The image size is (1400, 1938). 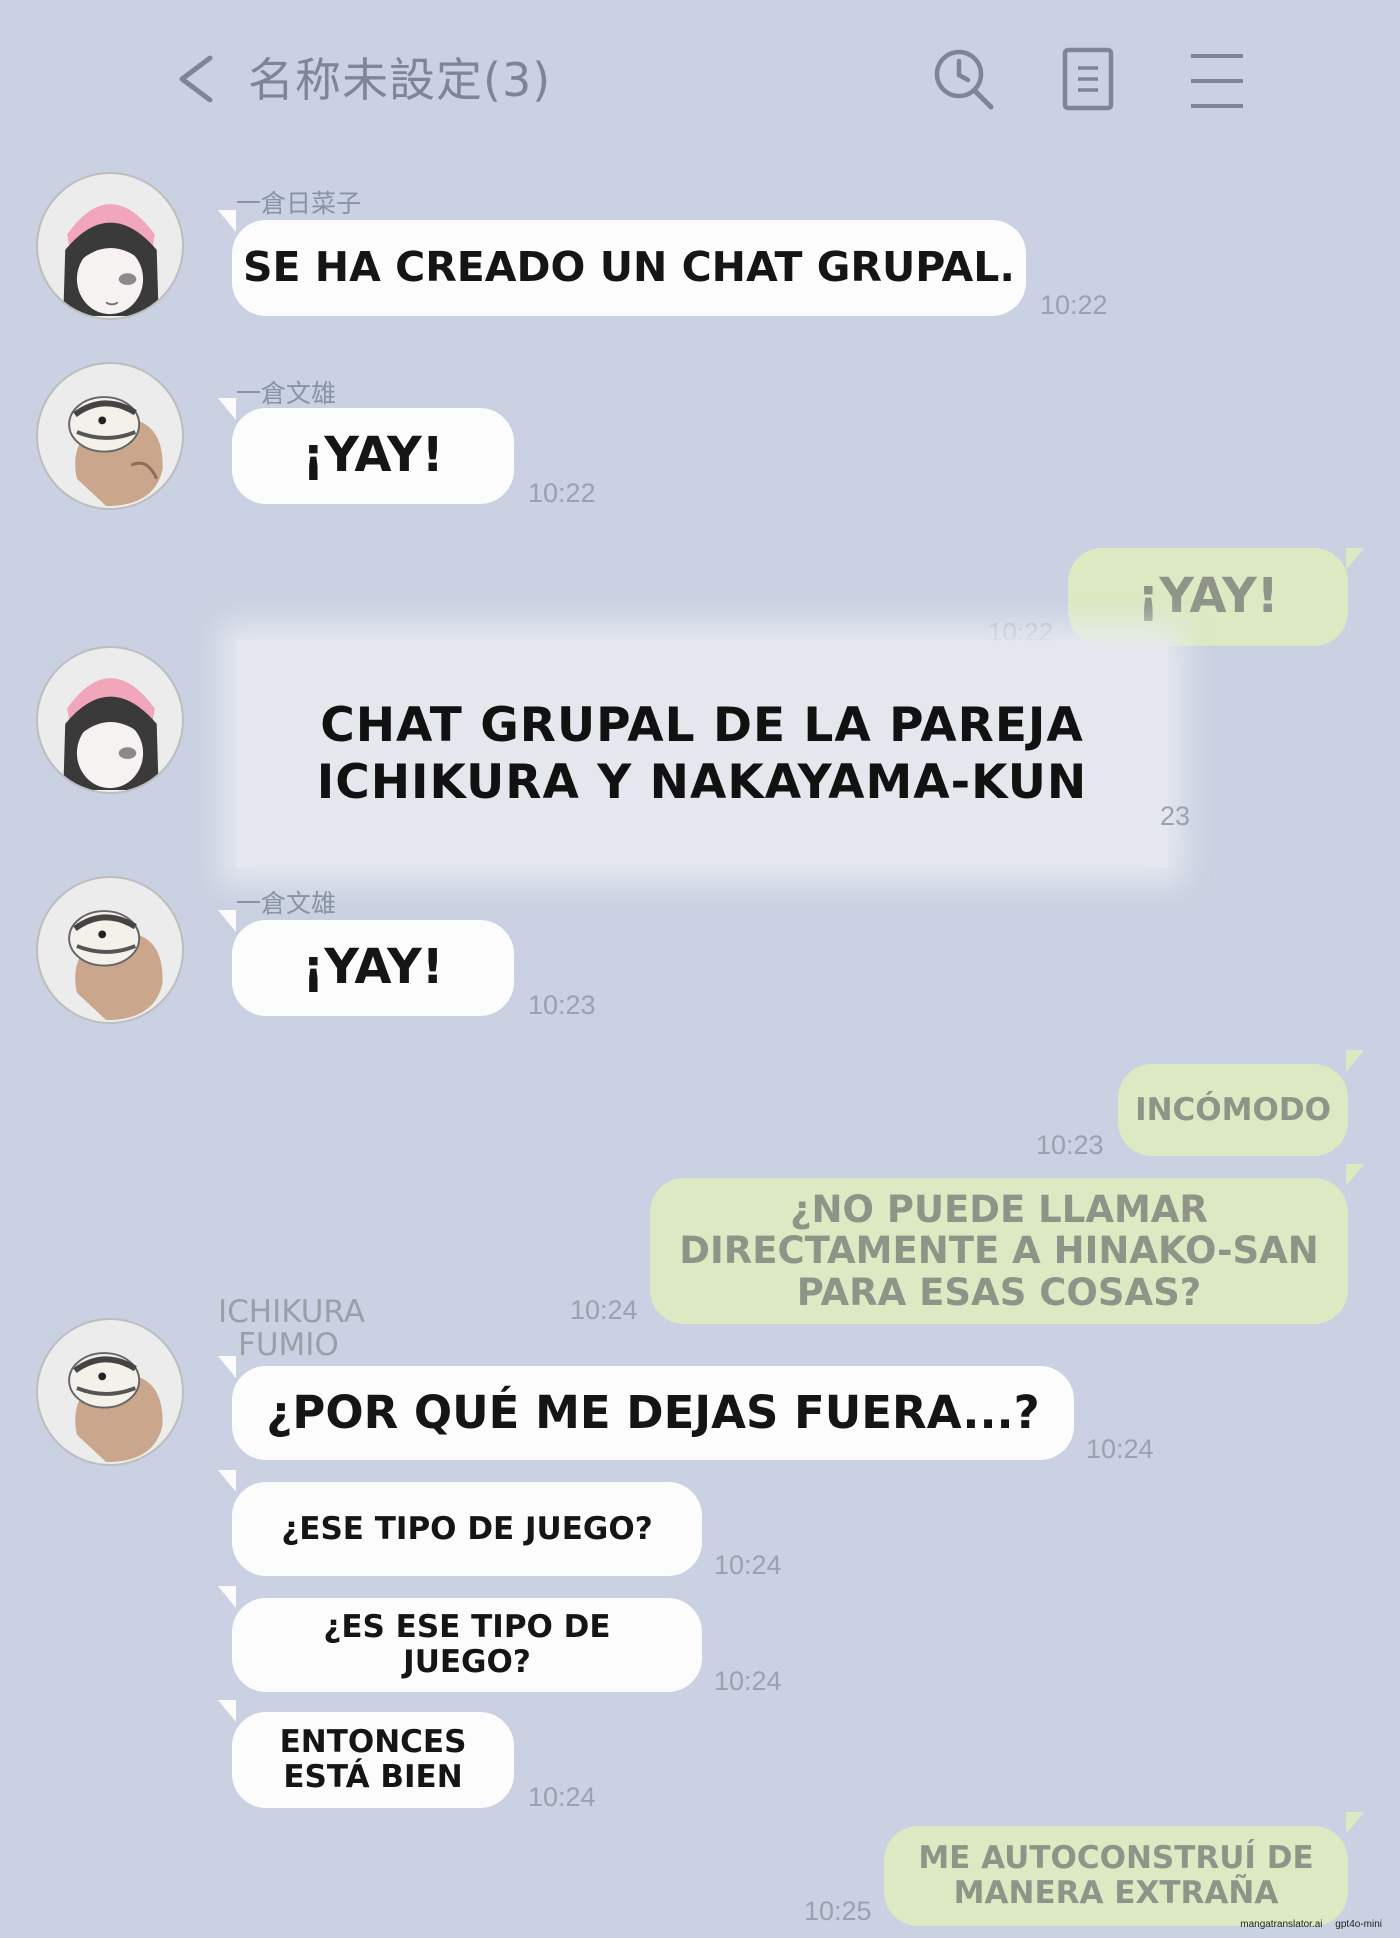 I want to click on watermark-text: gpt4o-mini, so click(x=1358, y=1924).